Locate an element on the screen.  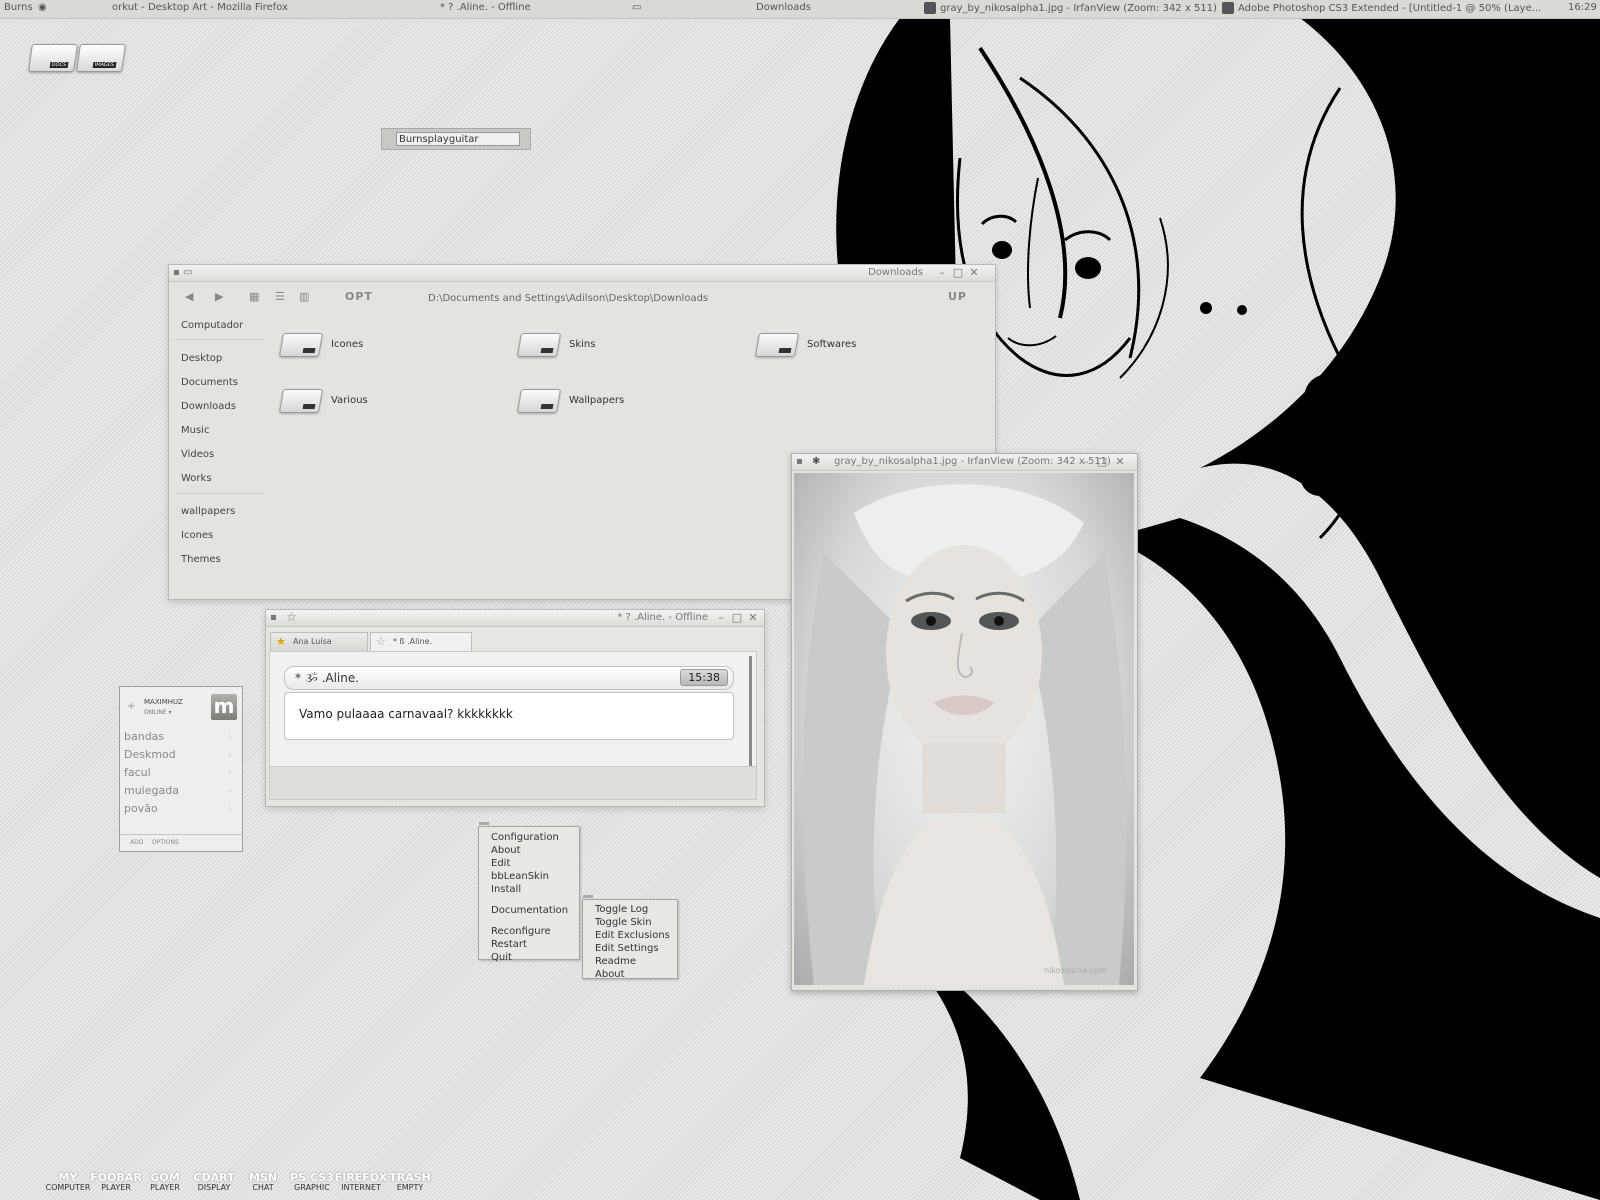
folder-icon: ▭ is located at coordinates (637, 7).